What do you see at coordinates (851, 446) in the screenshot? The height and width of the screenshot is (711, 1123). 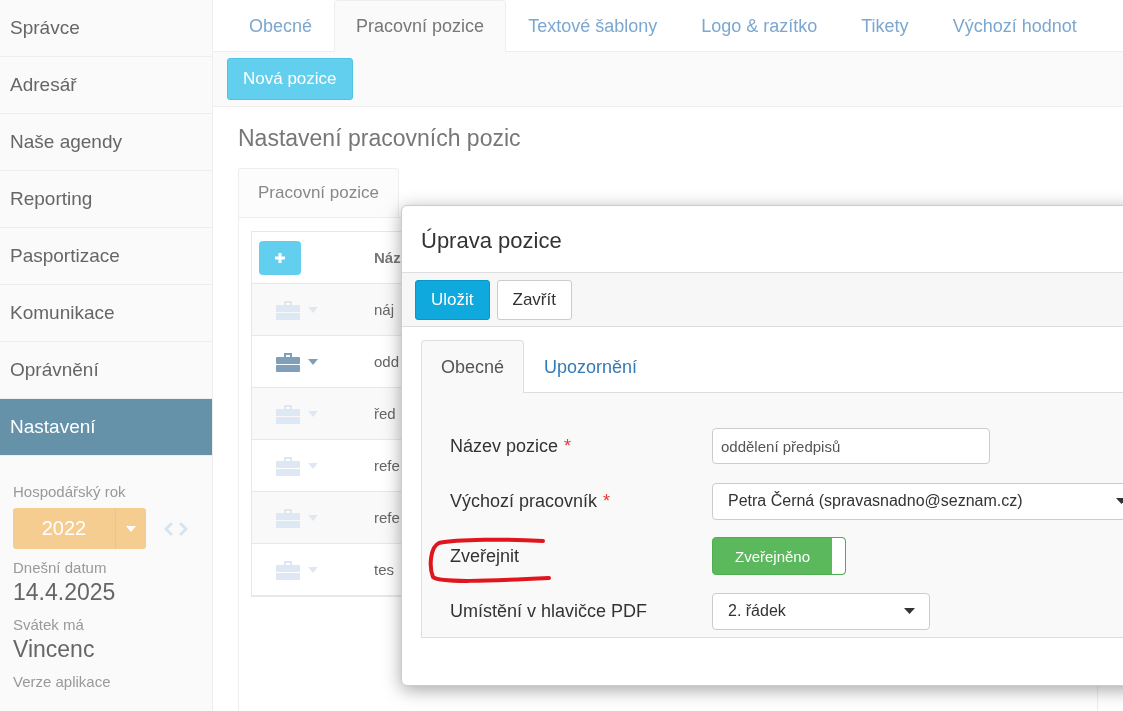 I see `input-field: oddělení předpisů` at bounding box center [851, 446].